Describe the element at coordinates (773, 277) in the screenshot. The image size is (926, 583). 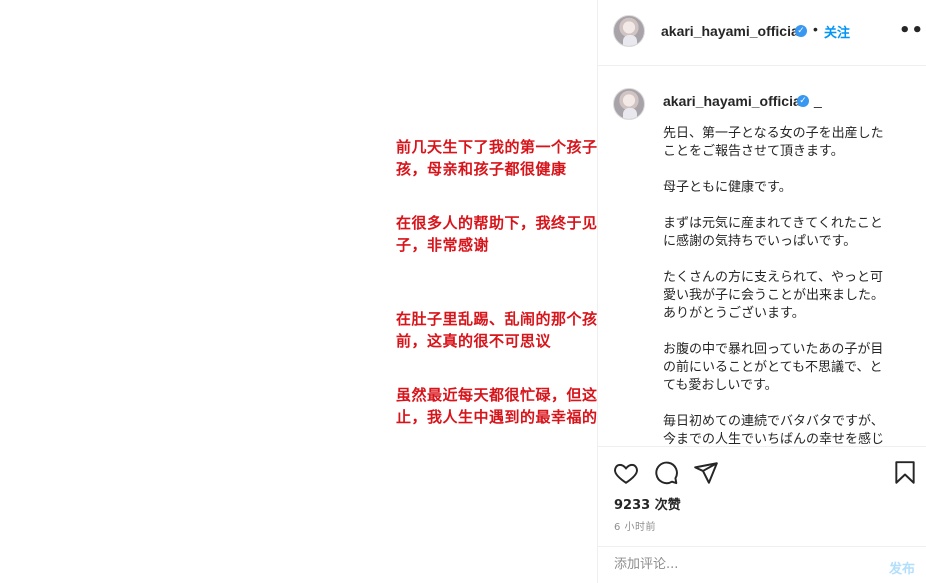
I see `caption-line: たくさんの方に支えられて、やっと可` at that location.